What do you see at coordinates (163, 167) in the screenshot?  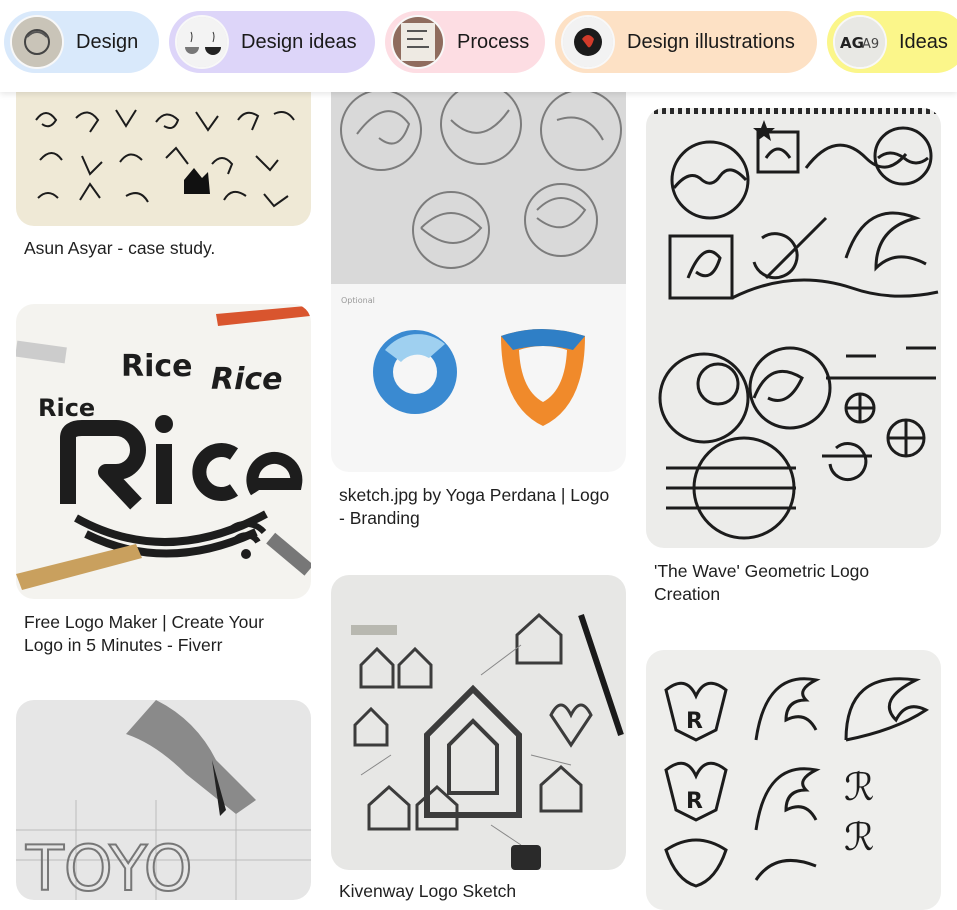 I see `pin-asun-asyar: Asun Asyar - case study.` at bounding box center [163, 167].